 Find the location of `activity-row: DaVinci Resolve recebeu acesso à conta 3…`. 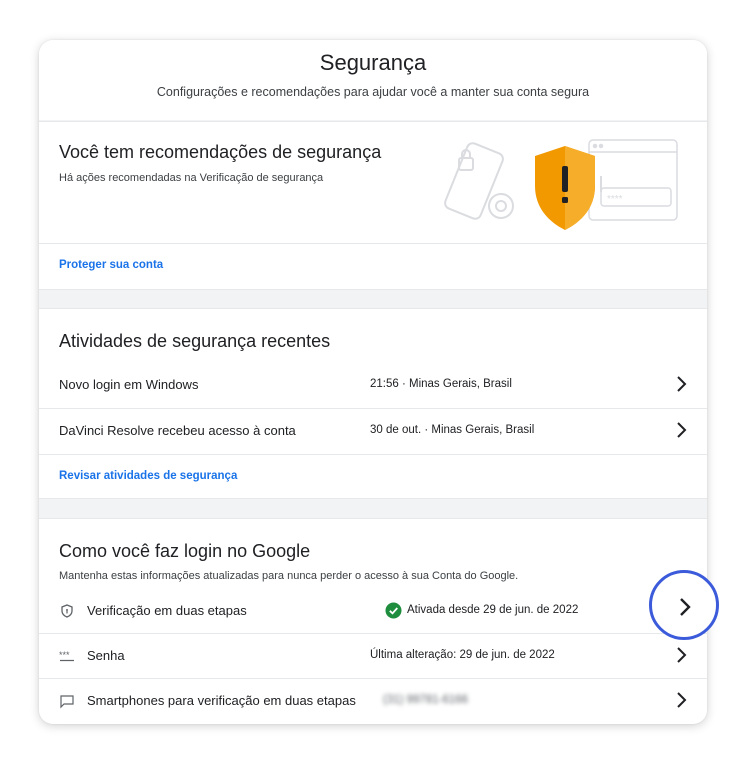

activity-row: DaVinci Resolve recebeu acesso à conta 3… is located at coordinates (373, 431).